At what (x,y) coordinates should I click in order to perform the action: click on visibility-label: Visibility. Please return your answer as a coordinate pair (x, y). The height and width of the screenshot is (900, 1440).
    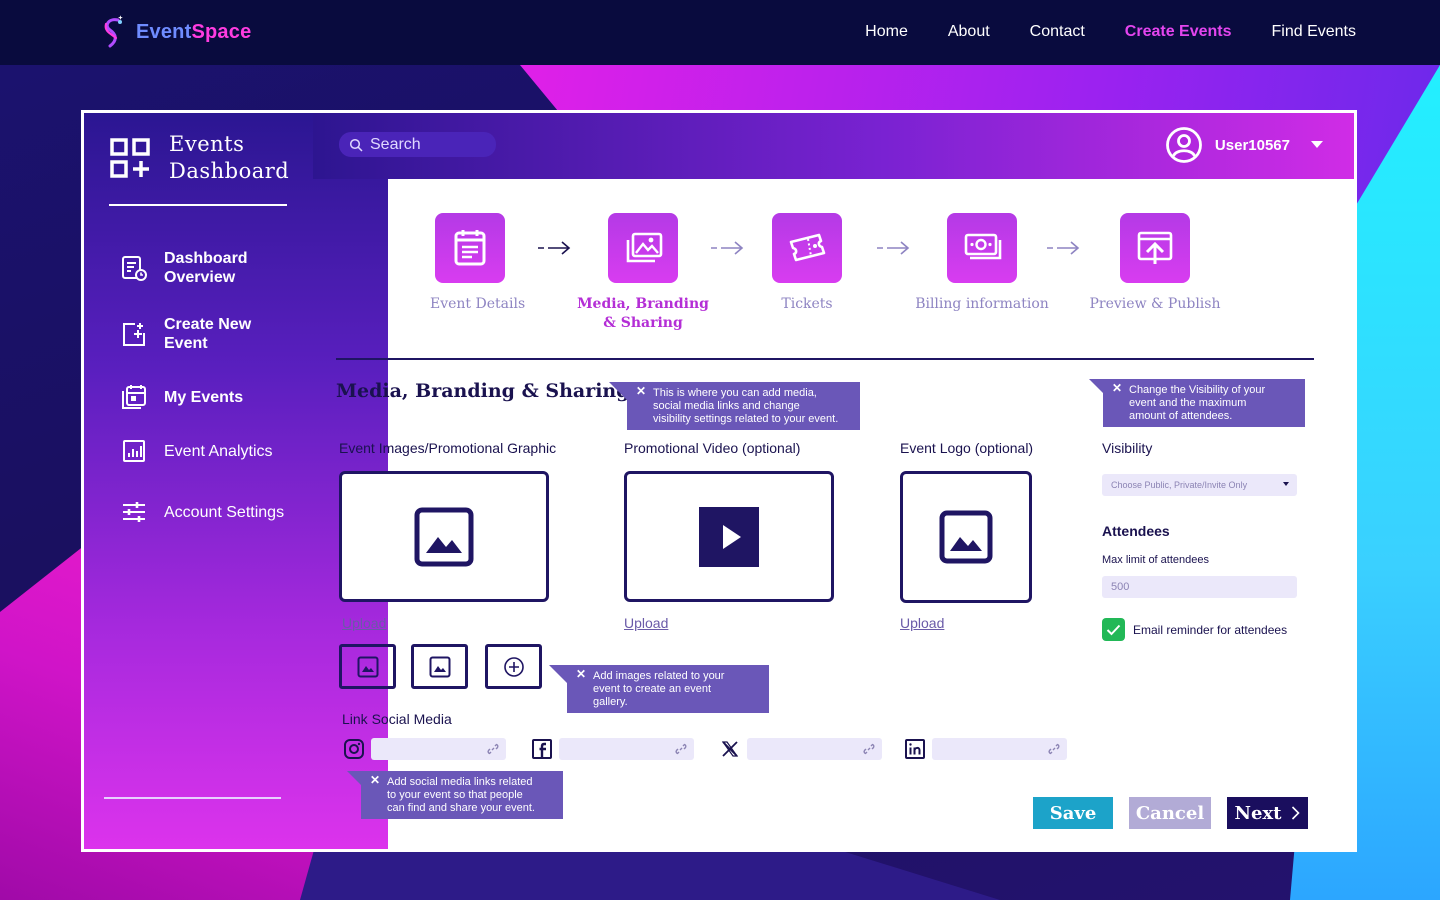
    Looking at the image, I should click on (1127, 448).